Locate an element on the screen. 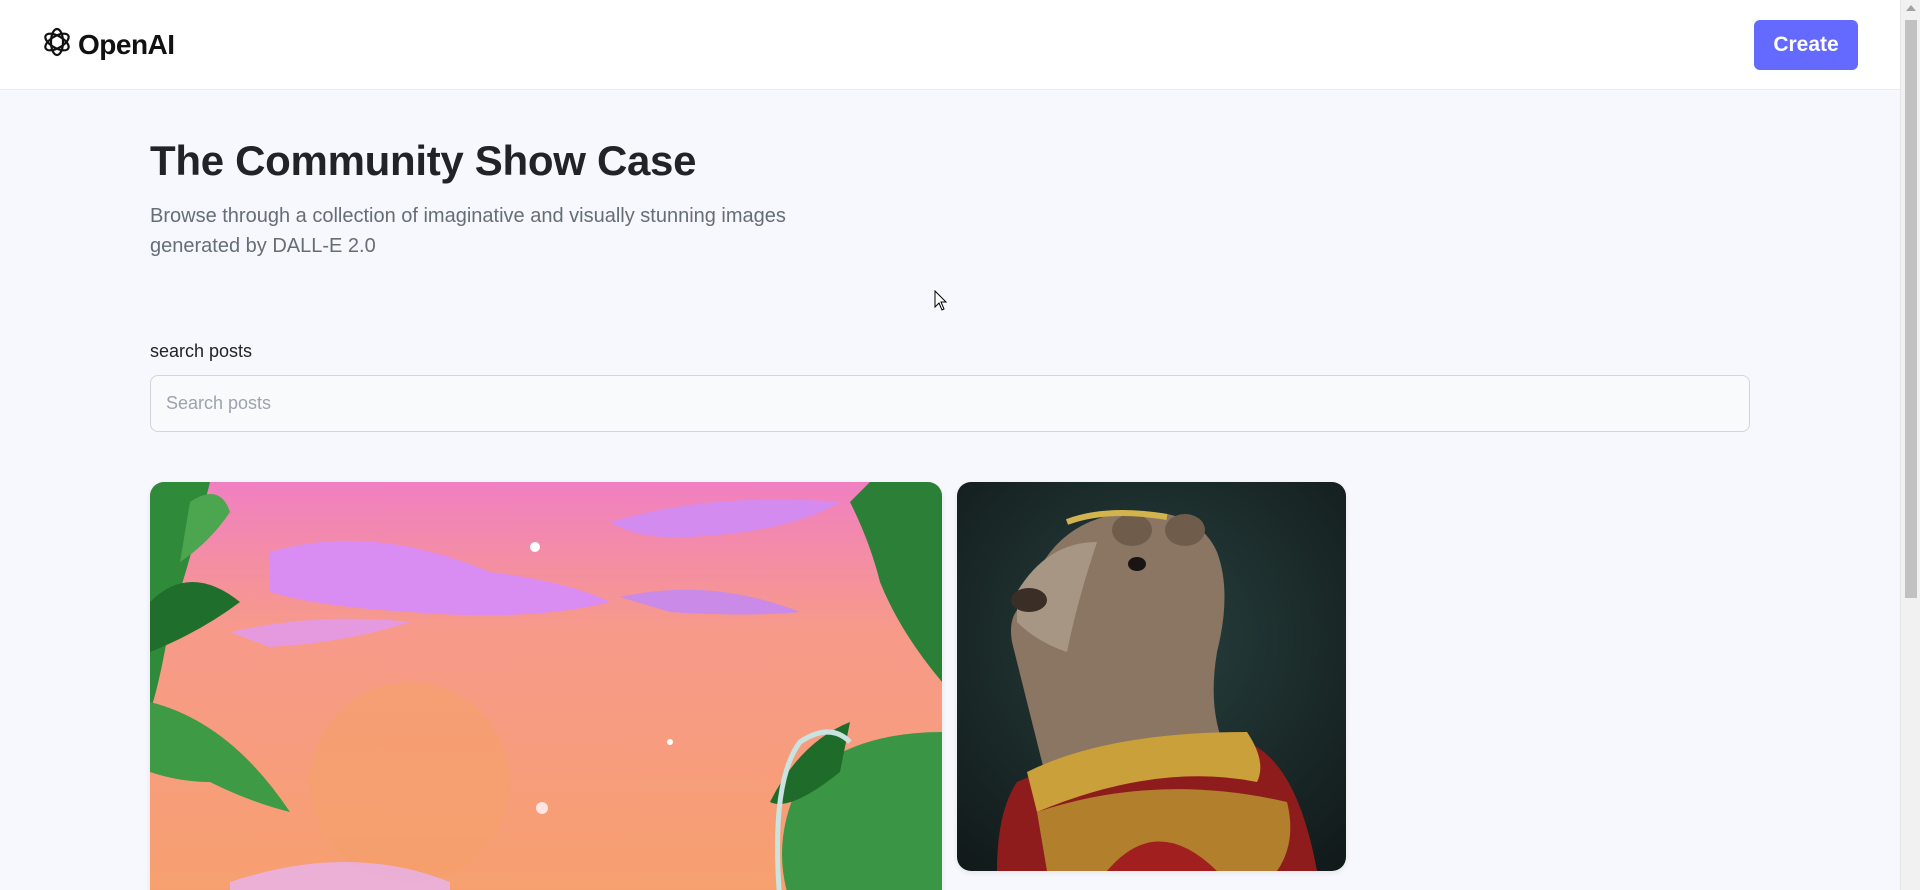 The image size is (1920, 890). search-input is located at coordinates (950, 403).